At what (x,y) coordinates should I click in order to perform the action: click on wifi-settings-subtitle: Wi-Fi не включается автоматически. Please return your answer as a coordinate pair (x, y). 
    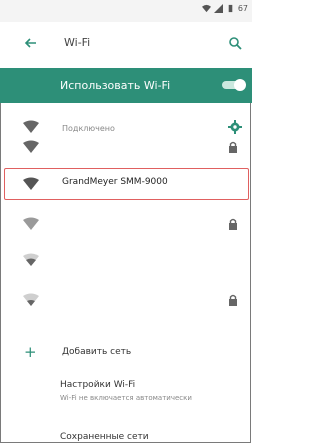
    Looking at the image, I should click on (126, 398).